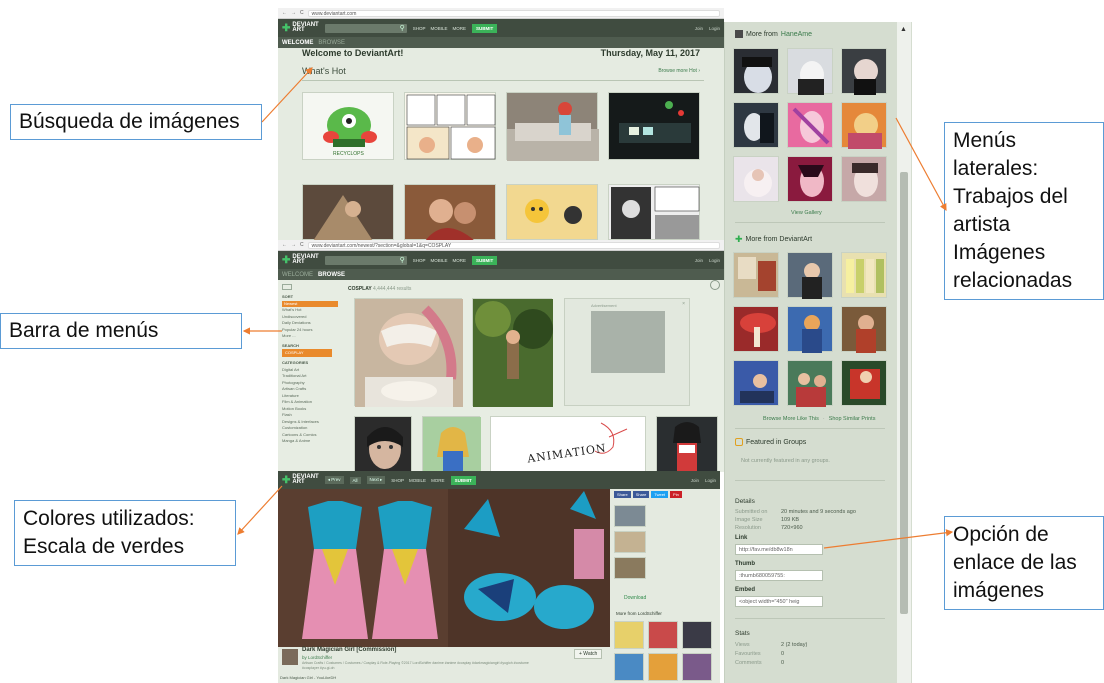 This screenshot has width=1104, height=683. What do you see at coordinates (904, 393) in the screenshot?
I see `scrollbar-thumb` at bounding box center [904, 393].